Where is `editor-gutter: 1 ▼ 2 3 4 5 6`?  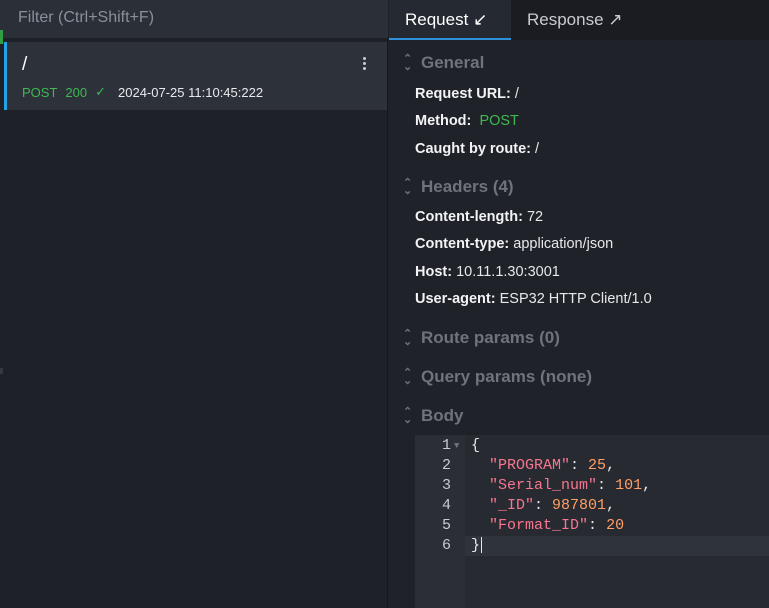
editor-gutter: 1 ▼ 2 3 4 5 6 is located at coordinates (440, 521).